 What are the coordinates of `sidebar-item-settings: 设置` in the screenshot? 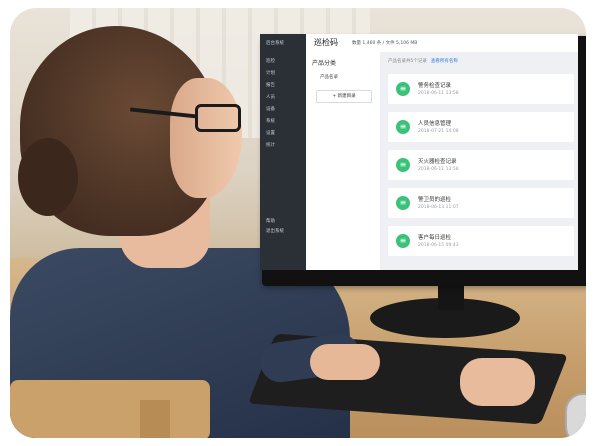 It's located at (283, 133).